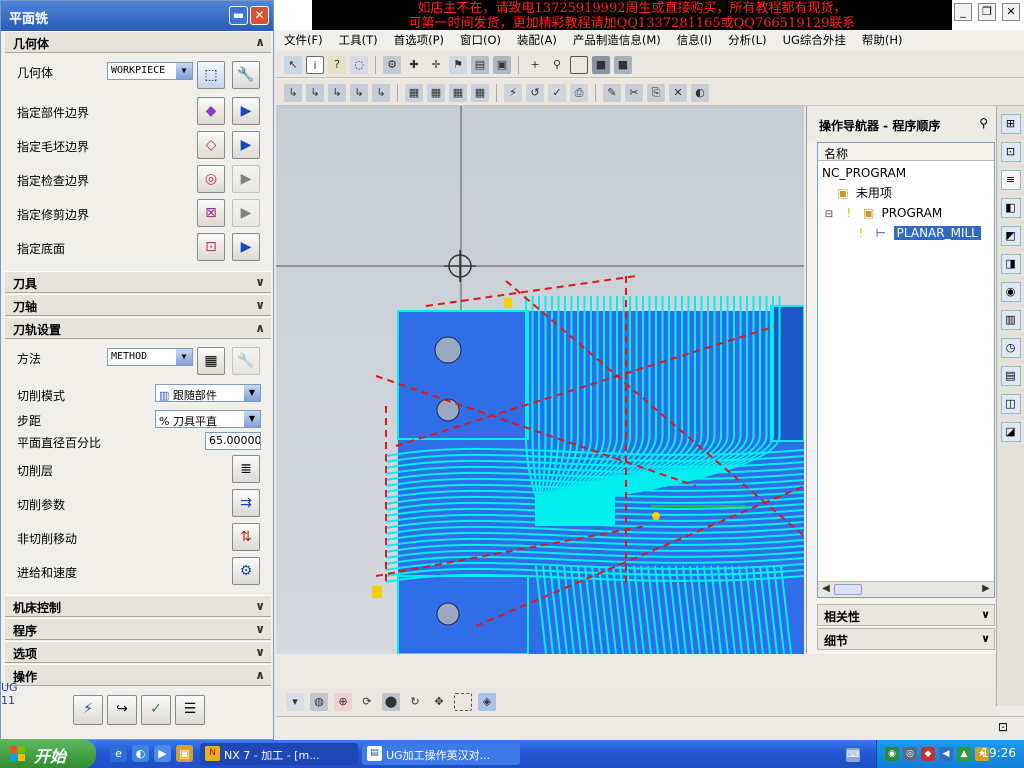 The height and width of the screenshot is (768, 1024). What do you see at coordinates (414, 65) in the screenshot?
I see `crosshair-icon: ✚` at bounding box center [414, 65].